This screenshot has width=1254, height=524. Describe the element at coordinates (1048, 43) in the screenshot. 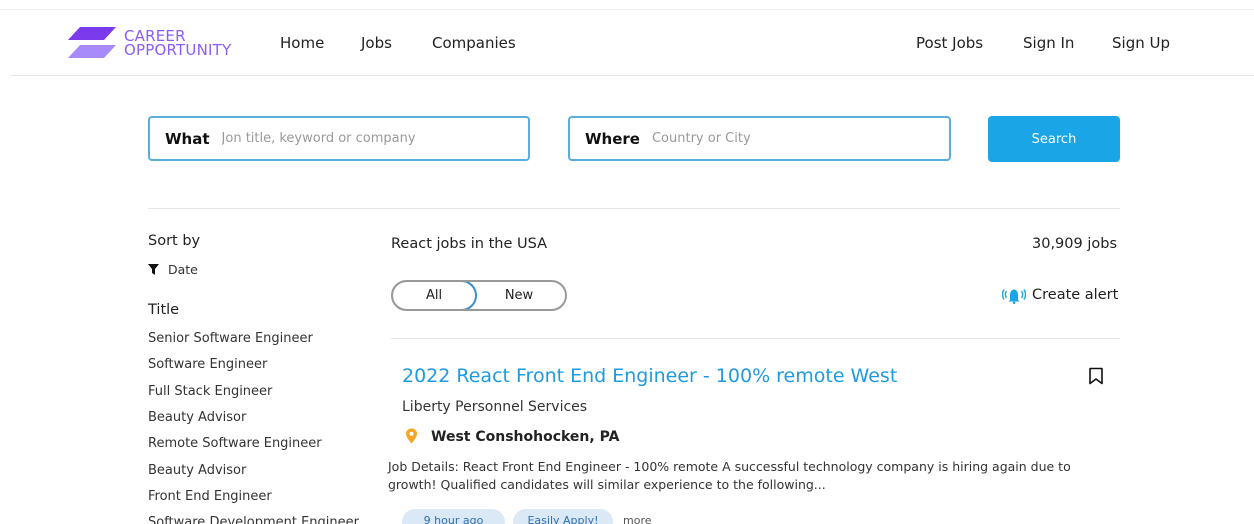

I see `nav-sign-in: Sign In` at that location.